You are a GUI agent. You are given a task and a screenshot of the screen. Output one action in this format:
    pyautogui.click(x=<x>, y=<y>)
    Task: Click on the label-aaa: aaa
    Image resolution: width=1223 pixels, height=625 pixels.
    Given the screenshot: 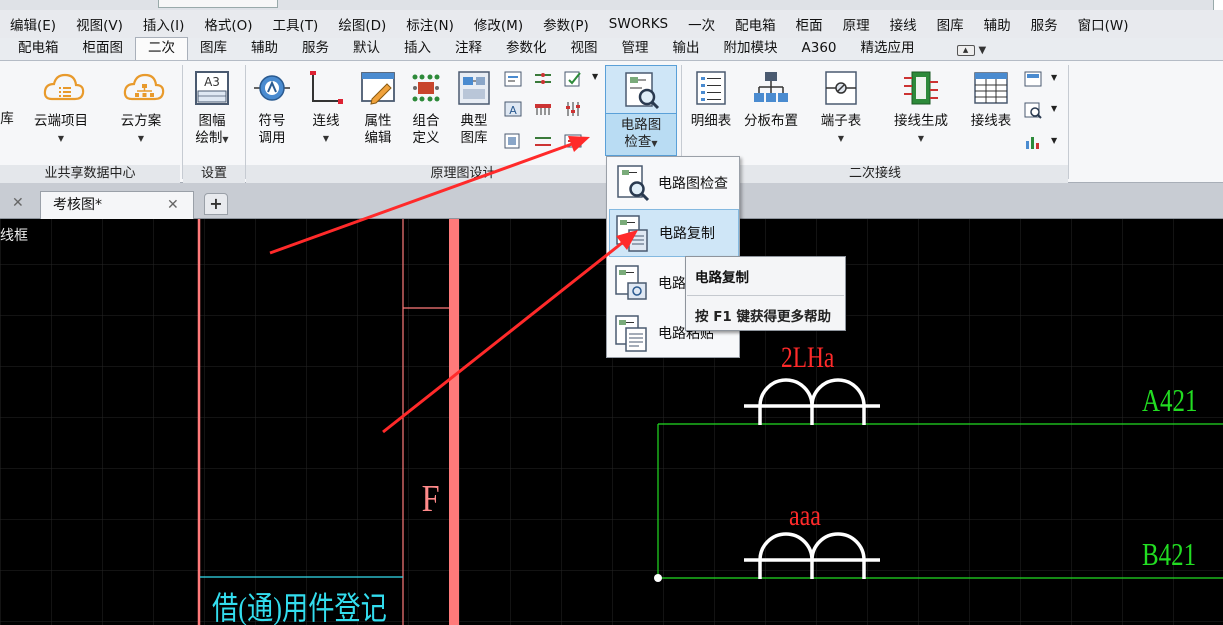 What is the action you would take?
    pyautogui.click(x=805, y=515)
    